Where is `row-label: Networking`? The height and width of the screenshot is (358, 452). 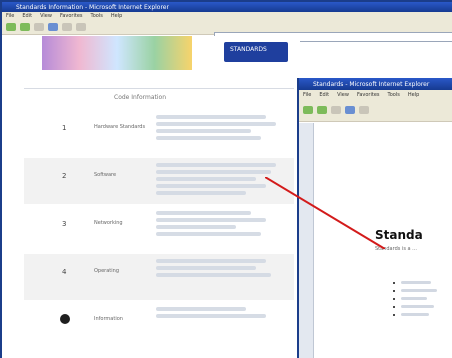 row-label: Networking is located at coordinates (108, 223).